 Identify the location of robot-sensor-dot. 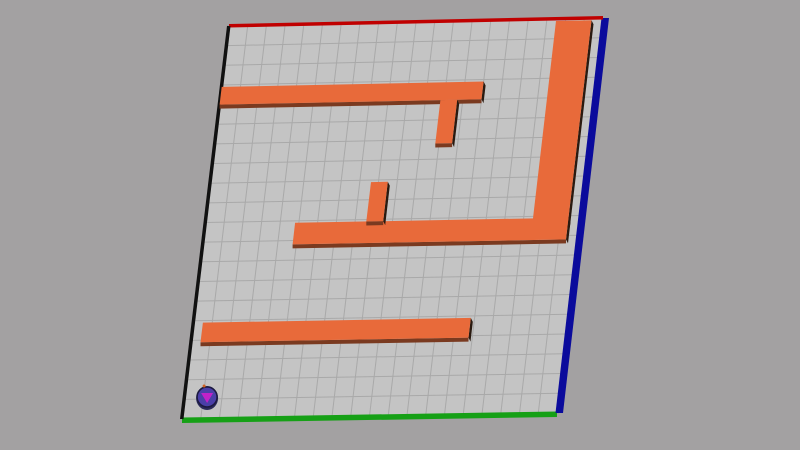
(204, 386).